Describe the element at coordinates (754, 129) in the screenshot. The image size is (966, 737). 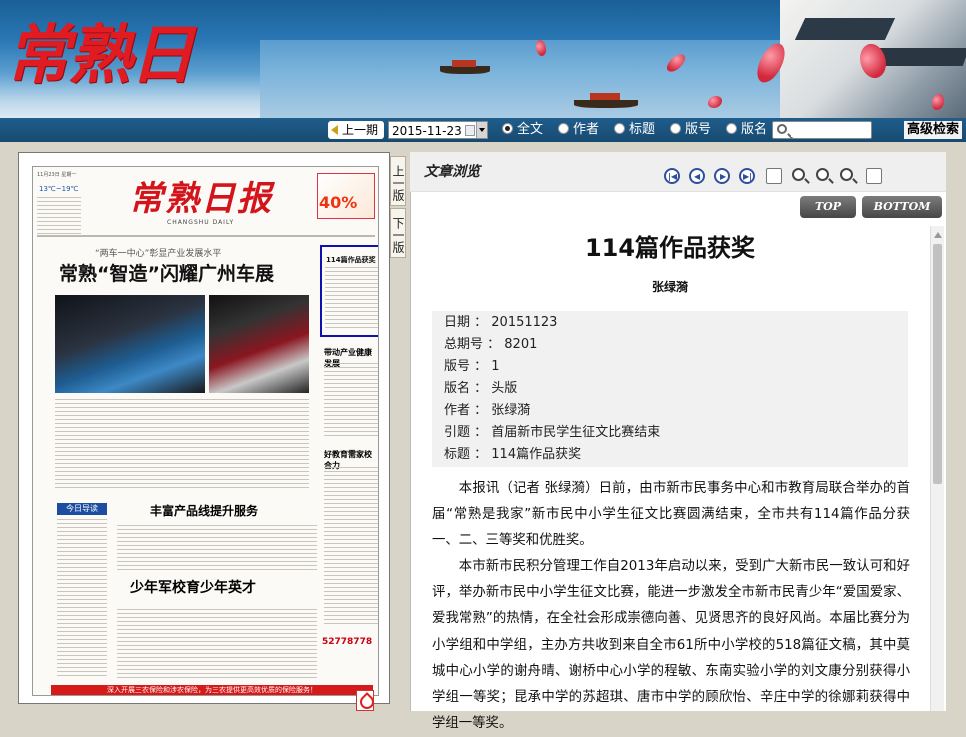
I see `search-mode-label: 版名` at that location.